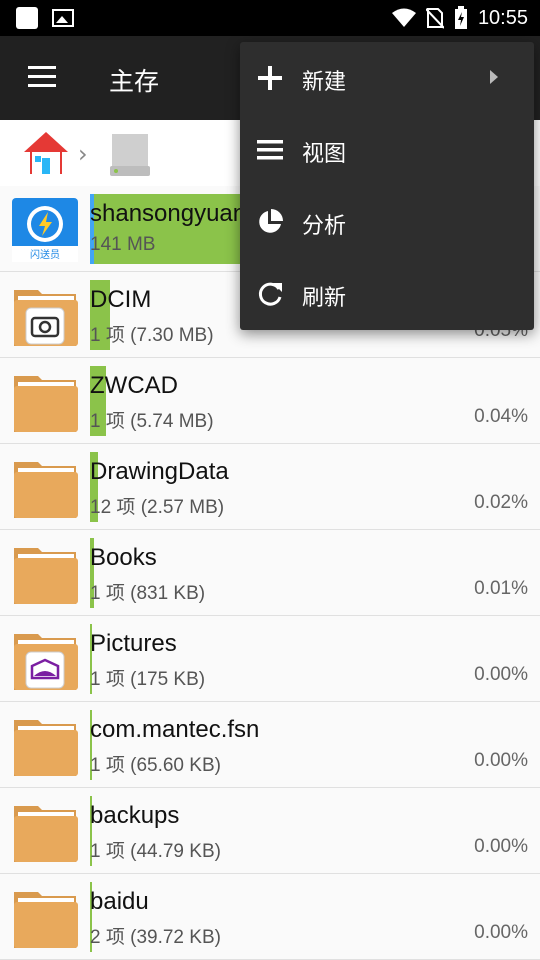 The height and width of the screenshot is (960, 540). Describe the element at coordinates (324, 226) in the screenshot. I see `menu-item-label: 分析` at that location.